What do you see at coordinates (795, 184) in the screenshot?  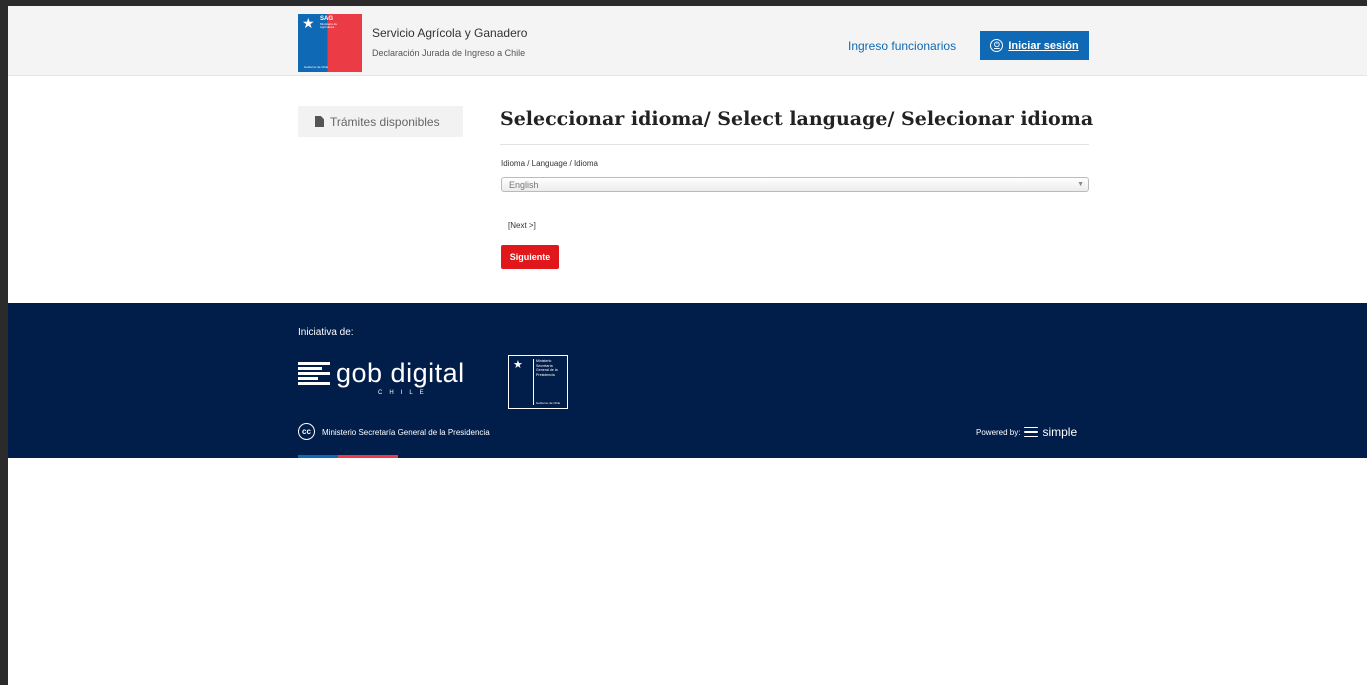 I see `language-select: English ▼` at bounding box center [795, 184].